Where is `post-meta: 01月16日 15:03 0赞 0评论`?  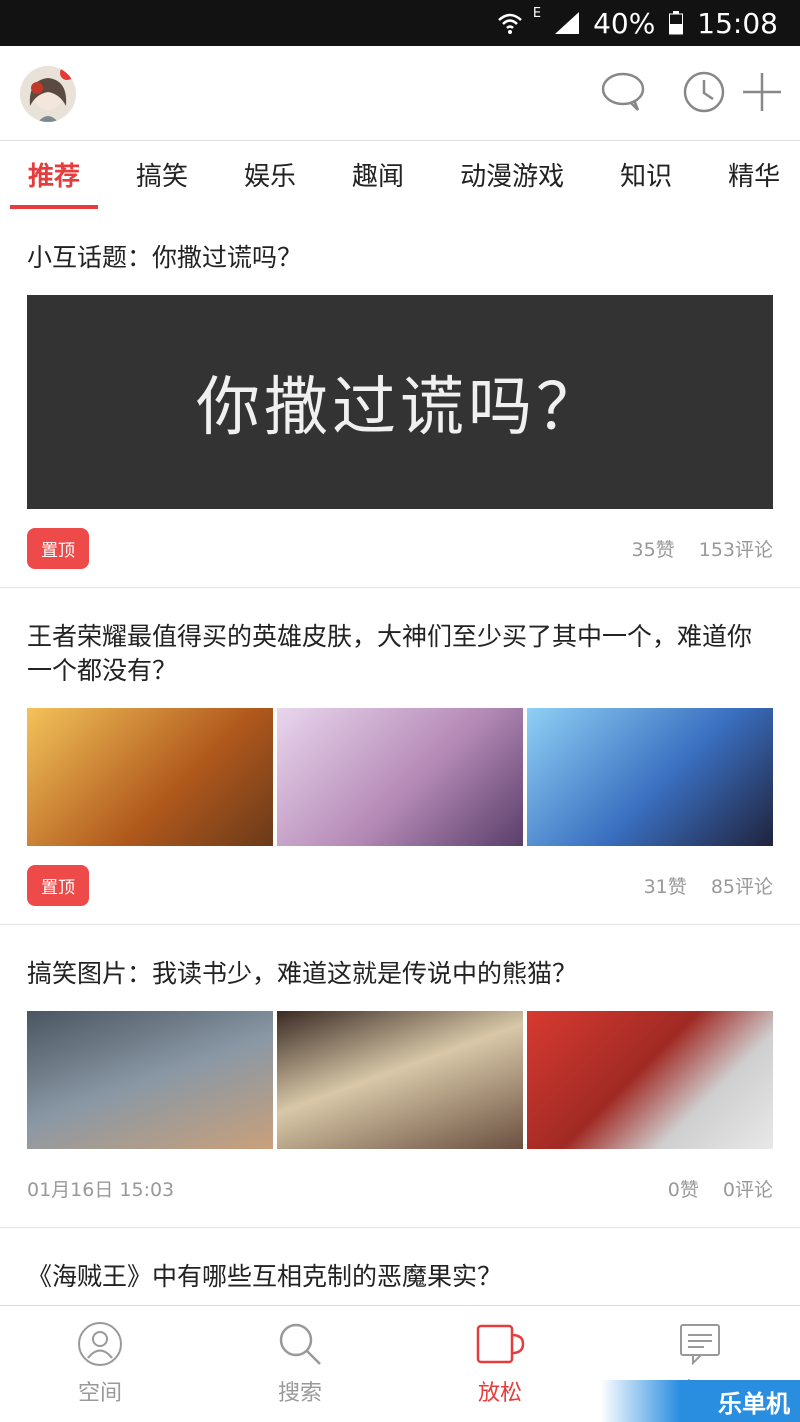
post-meta: 01月16日 15:03 0赞 0评论 is located at coordinates (400, 1188).